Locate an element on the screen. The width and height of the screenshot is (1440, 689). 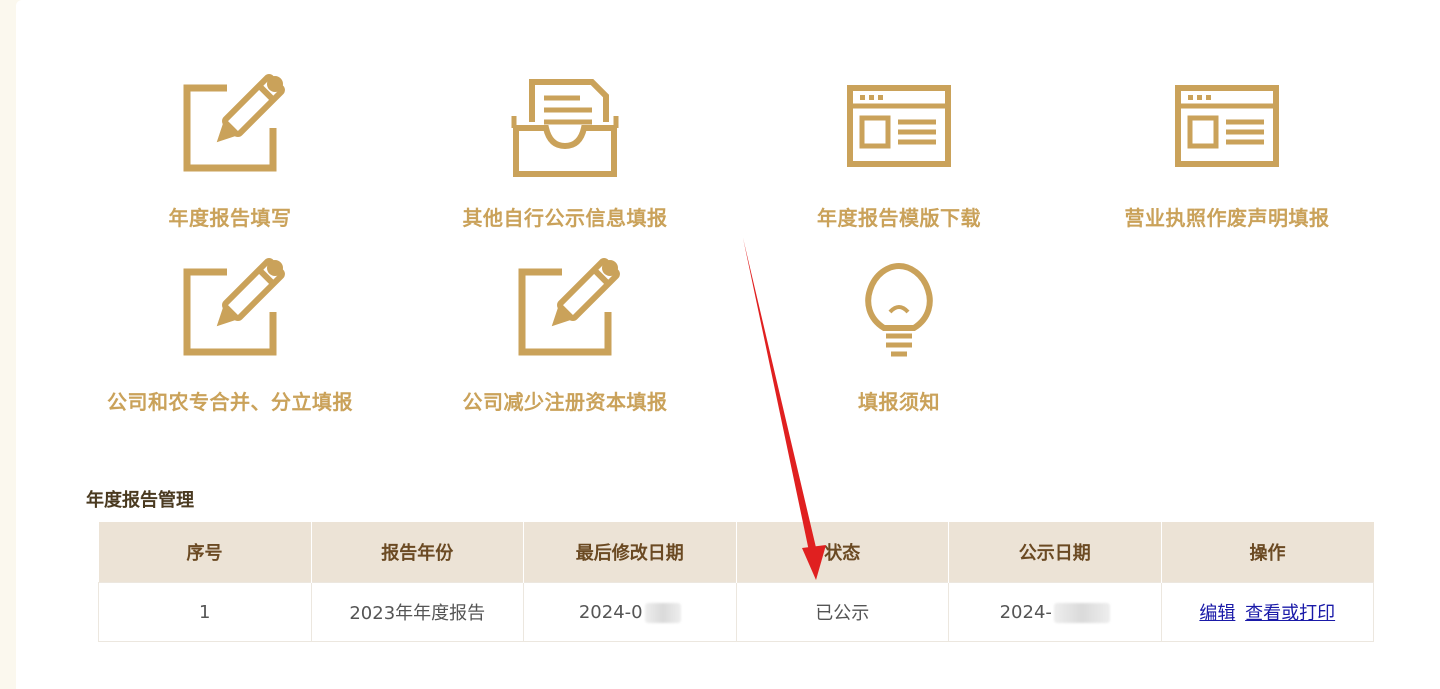
tile-label: 营业执照作废声明填报 is located at coordinates (1227, 218).